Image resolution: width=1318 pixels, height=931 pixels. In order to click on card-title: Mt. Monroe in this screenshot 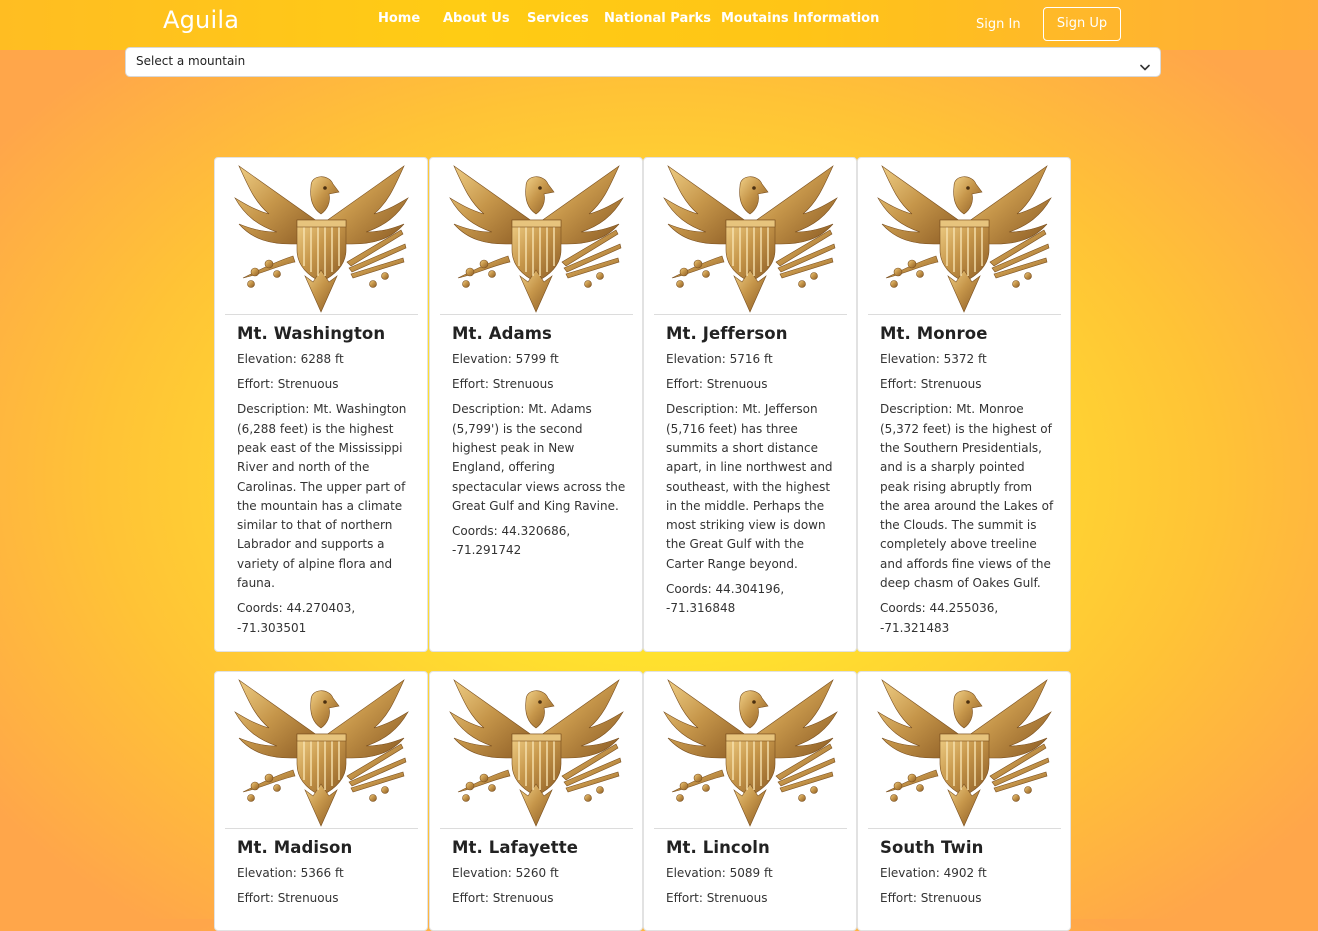, I will do `click(934, 333)`.